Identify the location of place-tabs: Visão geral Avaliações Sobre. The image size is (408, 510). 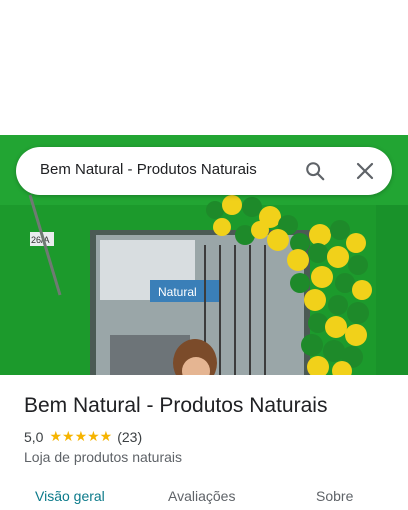
(204, 494).